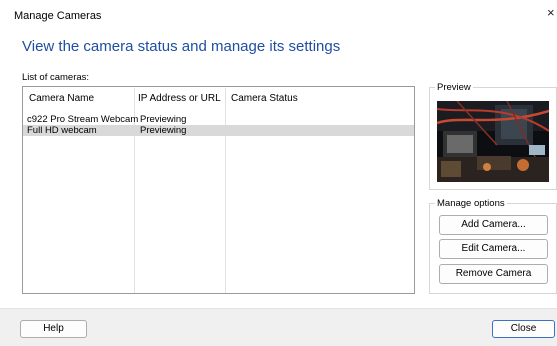  Describe the element at coordinates (218, 119) in the screenshot. I see `camera-row: c922 Pro Stream Webcam Previewing` at that location.